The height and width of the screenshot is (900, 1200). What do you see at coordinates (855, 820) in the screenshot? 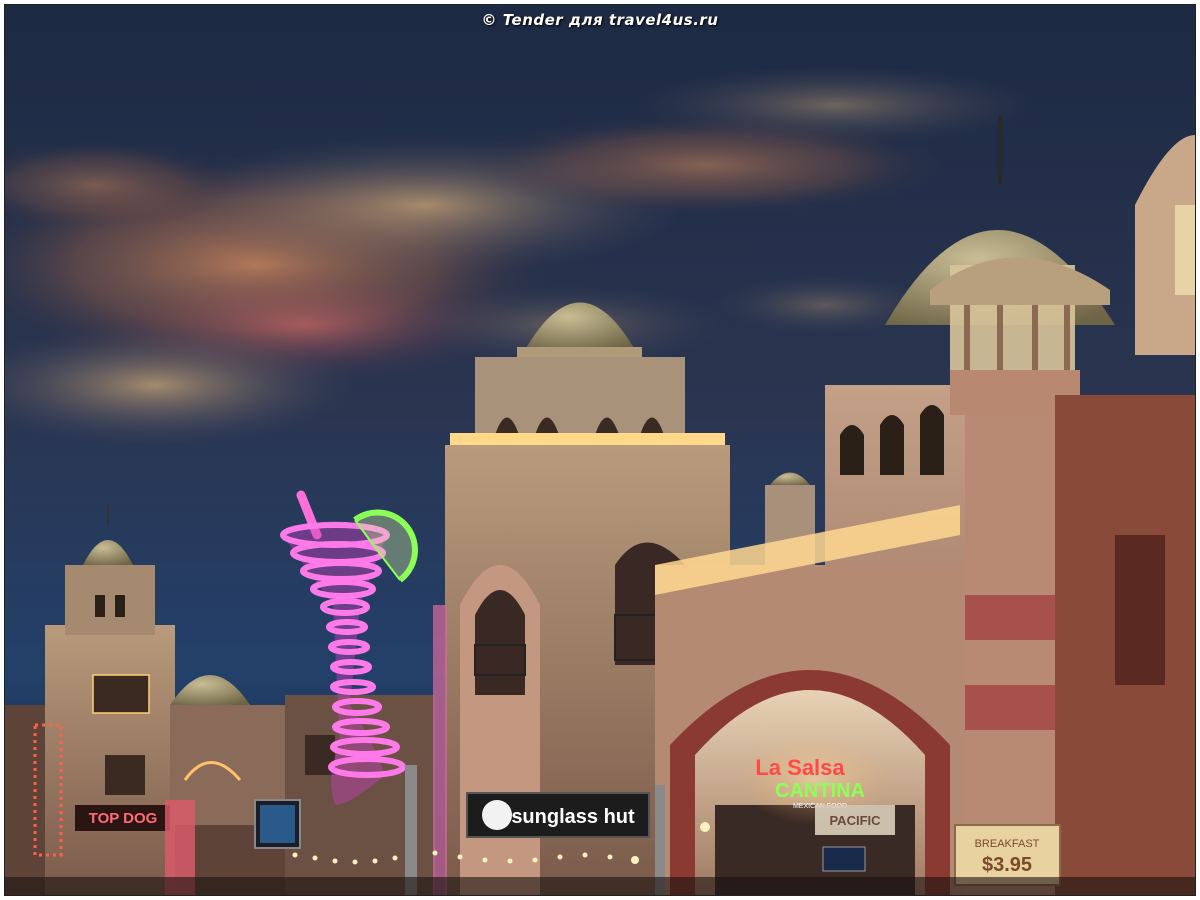
I see `pacific-sign: PACIFIC` at bounding box center [855, 820].